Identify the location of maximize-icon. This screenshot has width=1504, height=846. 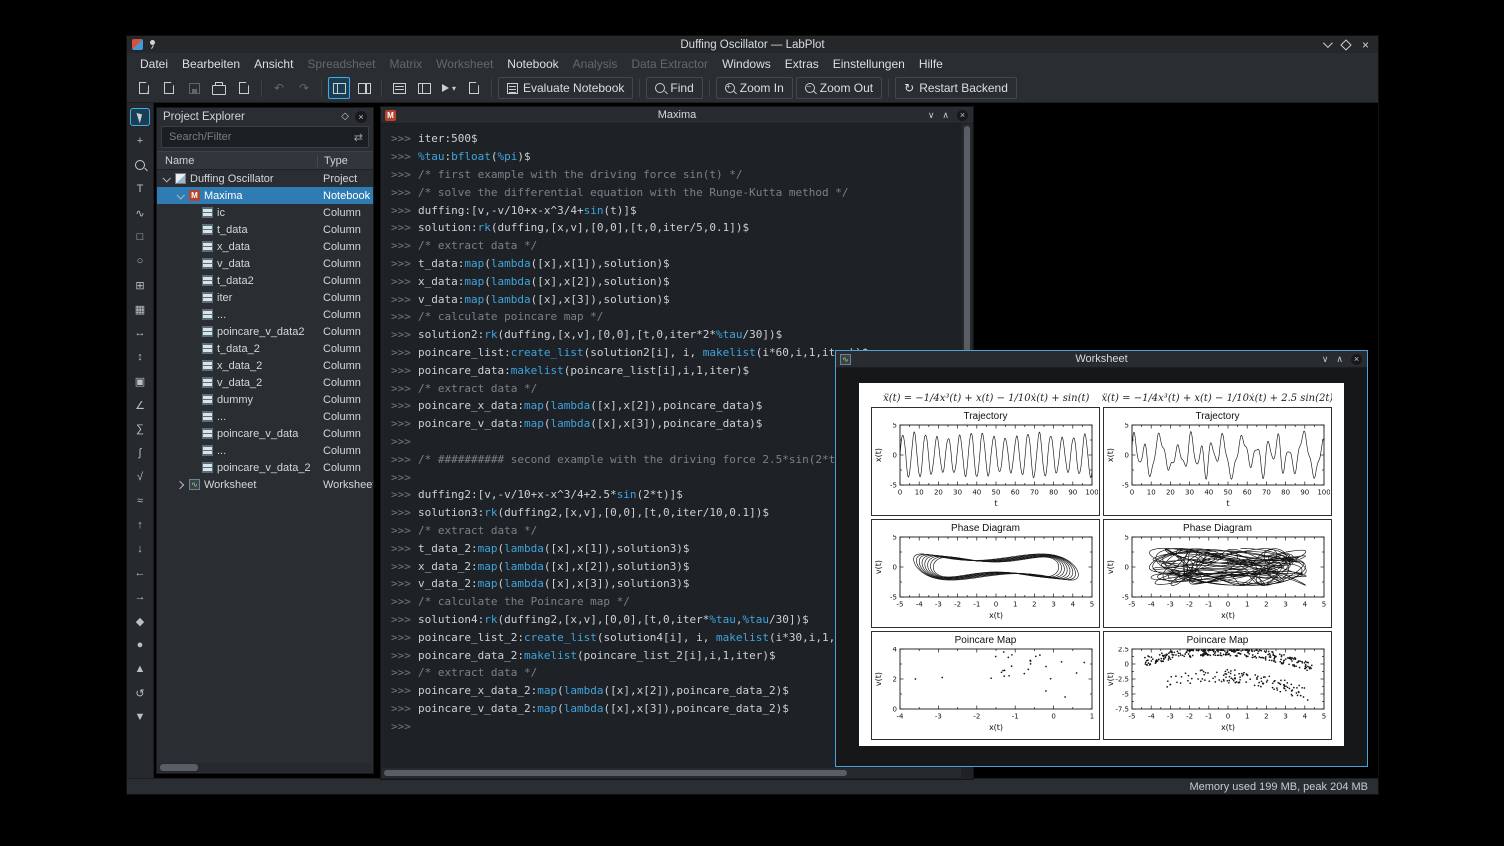
(1346, 44).